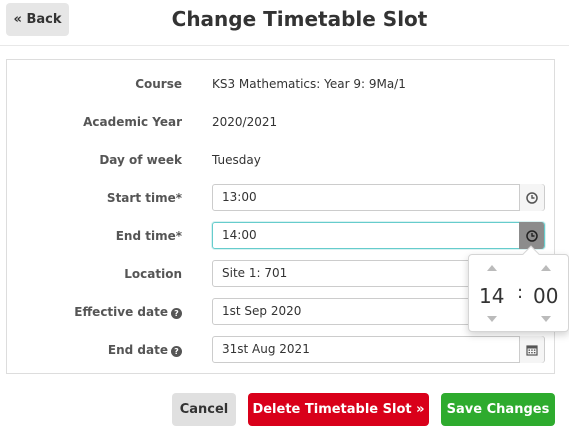 This screenshot has width=569, height=438. I want to click on start-time-value: 13:00, so click(239, 197).